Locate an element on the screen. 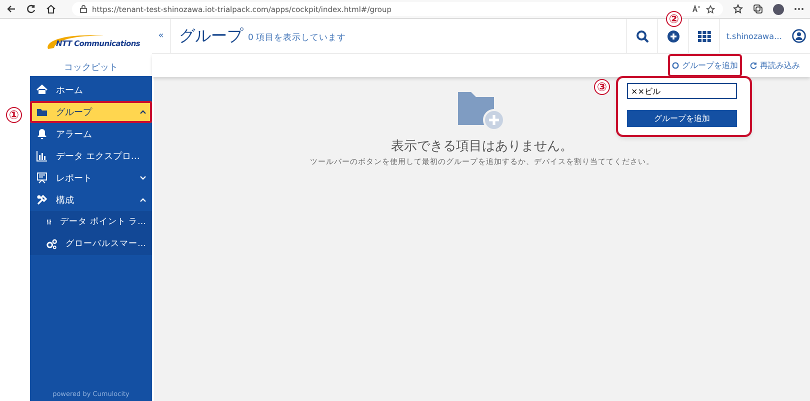 This screenshot has width=810, height=401. bell-icon is located at coordinates (42, 134).